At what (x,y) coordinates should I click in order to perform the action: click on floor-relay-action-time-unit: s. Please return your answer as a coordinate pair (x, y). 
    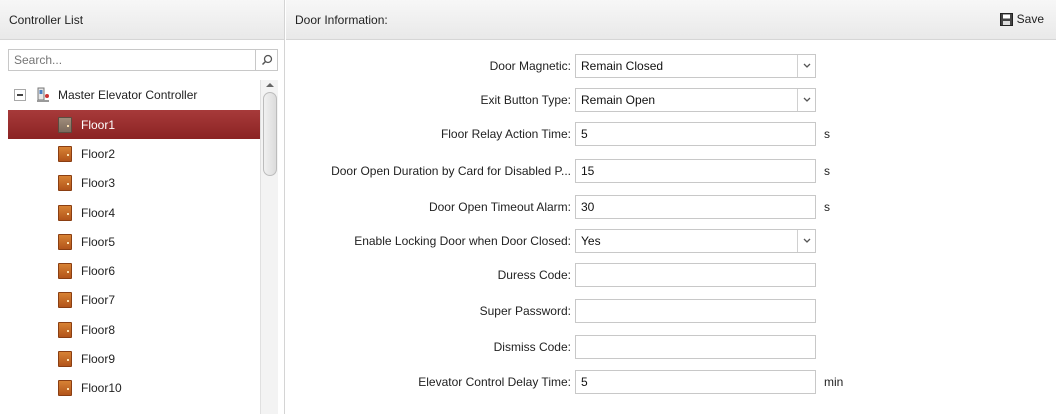
    Looking at the image, I should click on (827, 134).